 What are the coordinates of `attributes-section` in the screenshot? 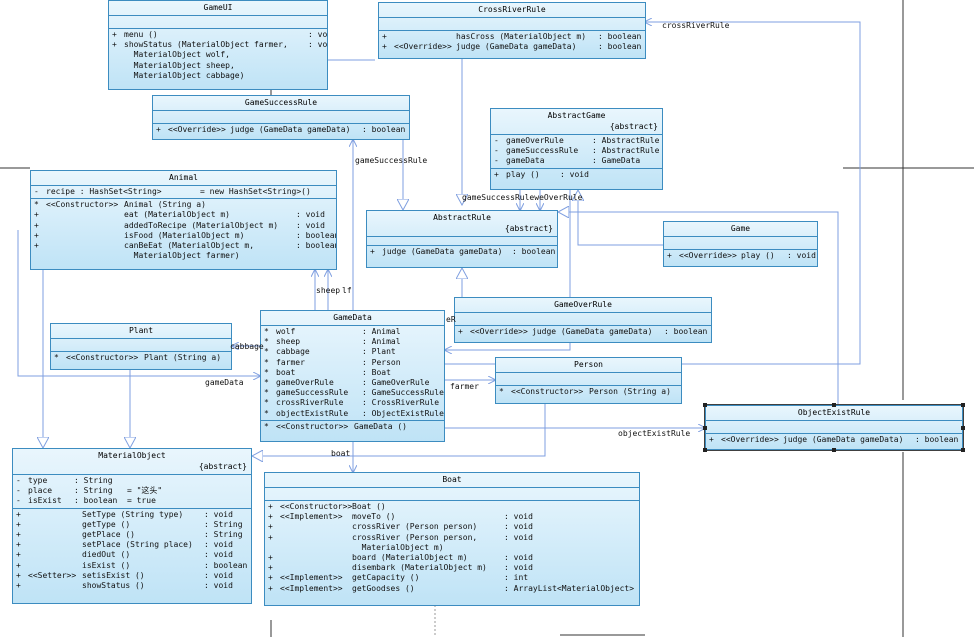 It's located at (512, 24).